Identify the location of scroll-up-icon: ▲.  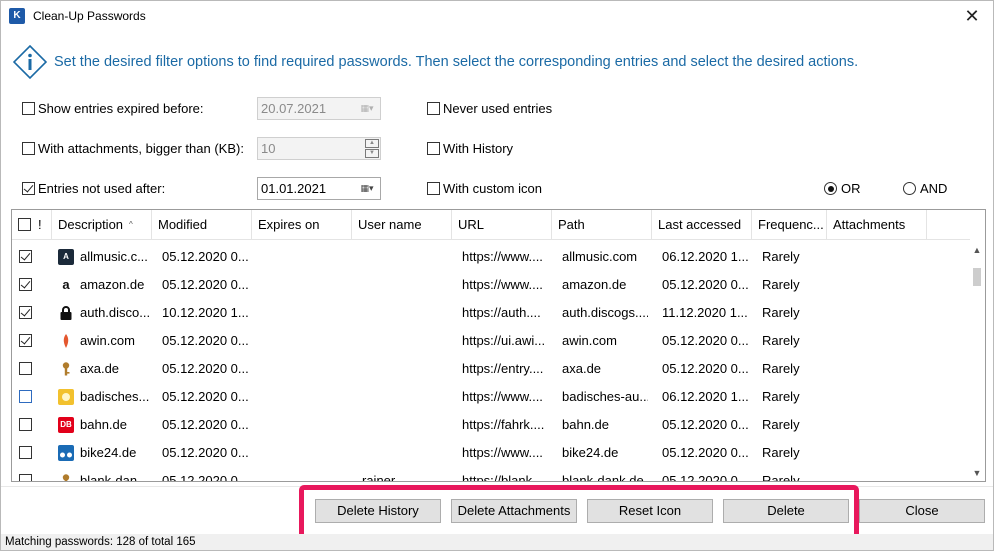
(977, 250).